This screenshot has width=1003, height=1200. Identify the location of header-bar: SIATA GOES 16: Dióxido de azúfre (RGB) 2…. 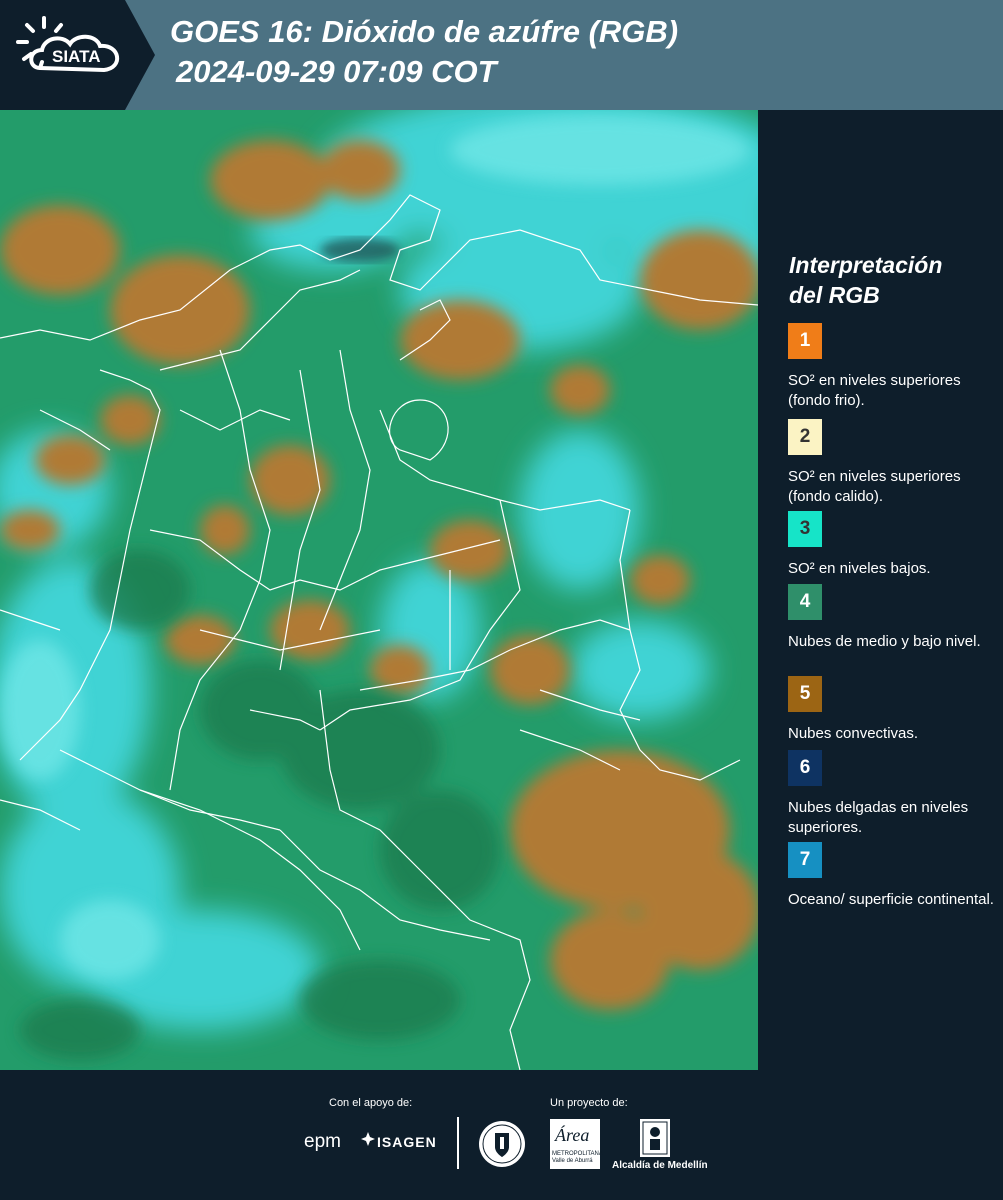
(501, 55).